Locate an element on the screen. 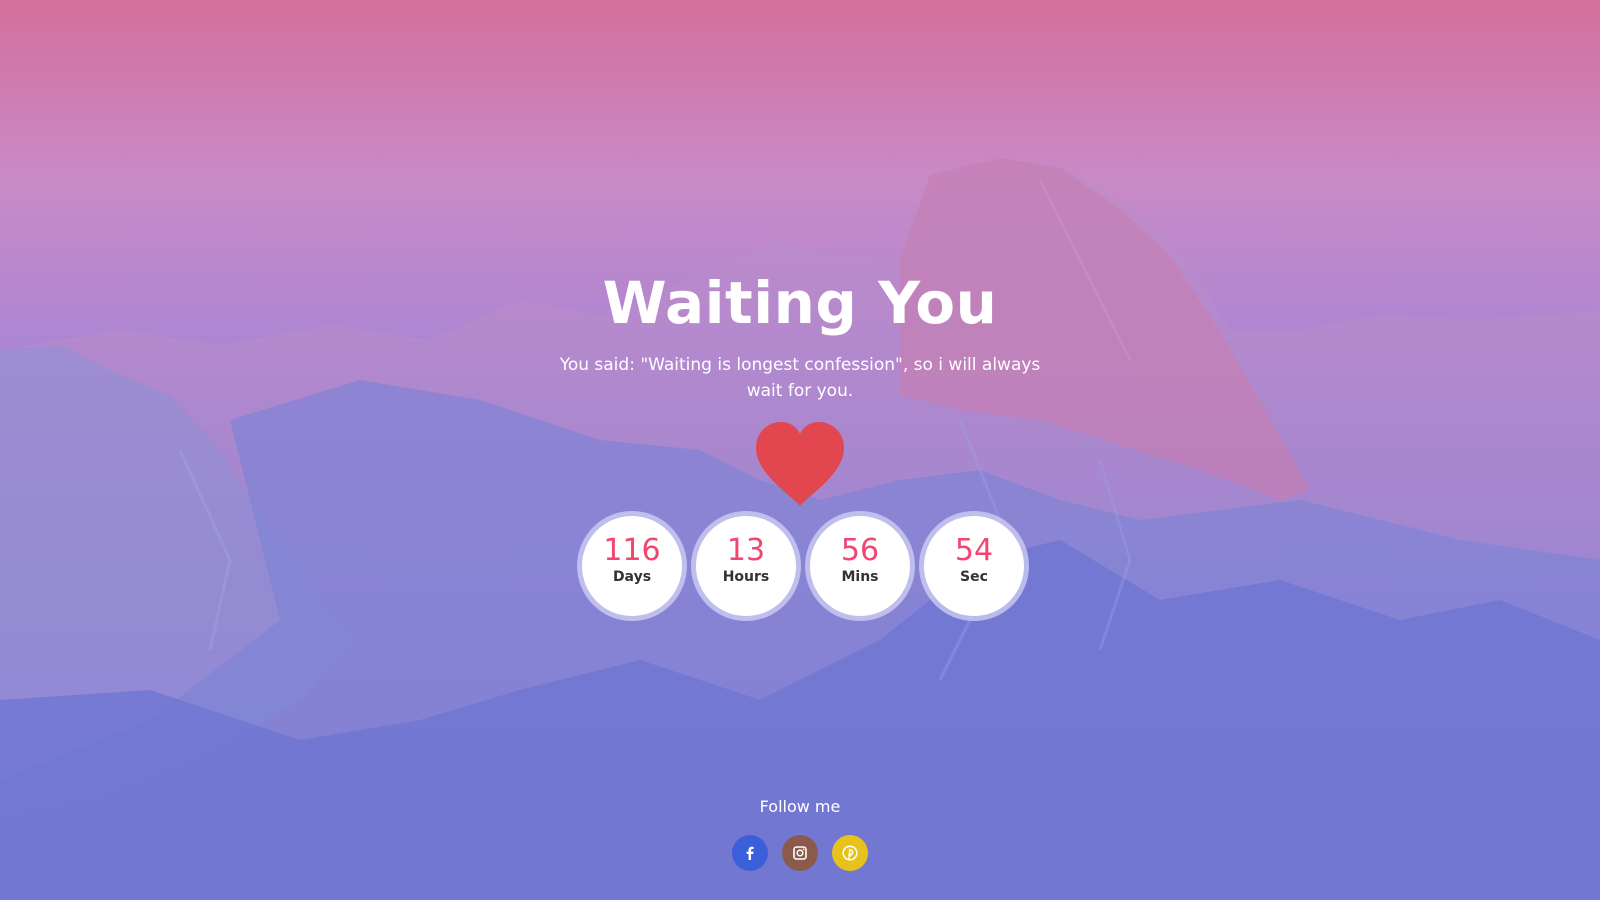 The image size is (1600, 900). countdown-hours: 13 Hours is located at coordinates (746, 566).